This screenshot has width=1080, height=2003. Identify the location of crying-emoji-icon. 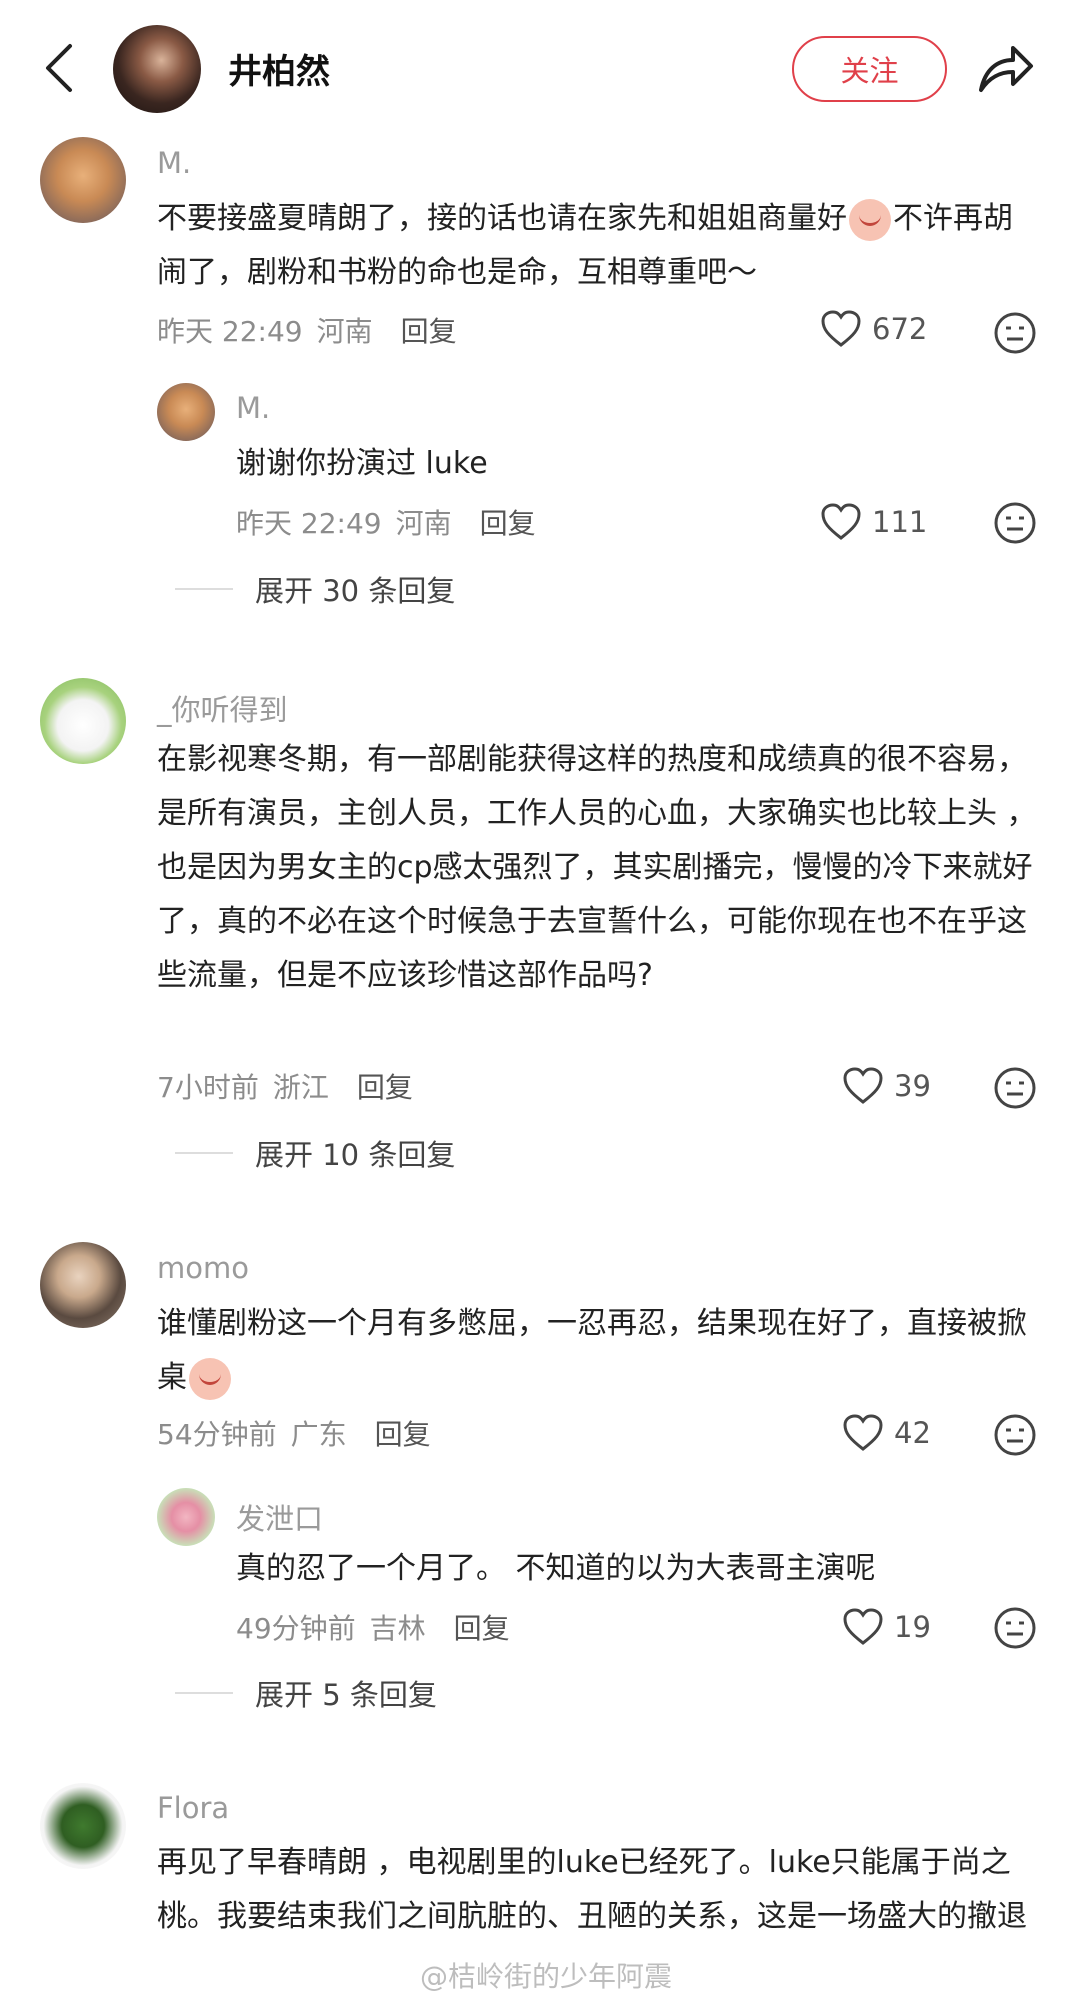
(870, 219).